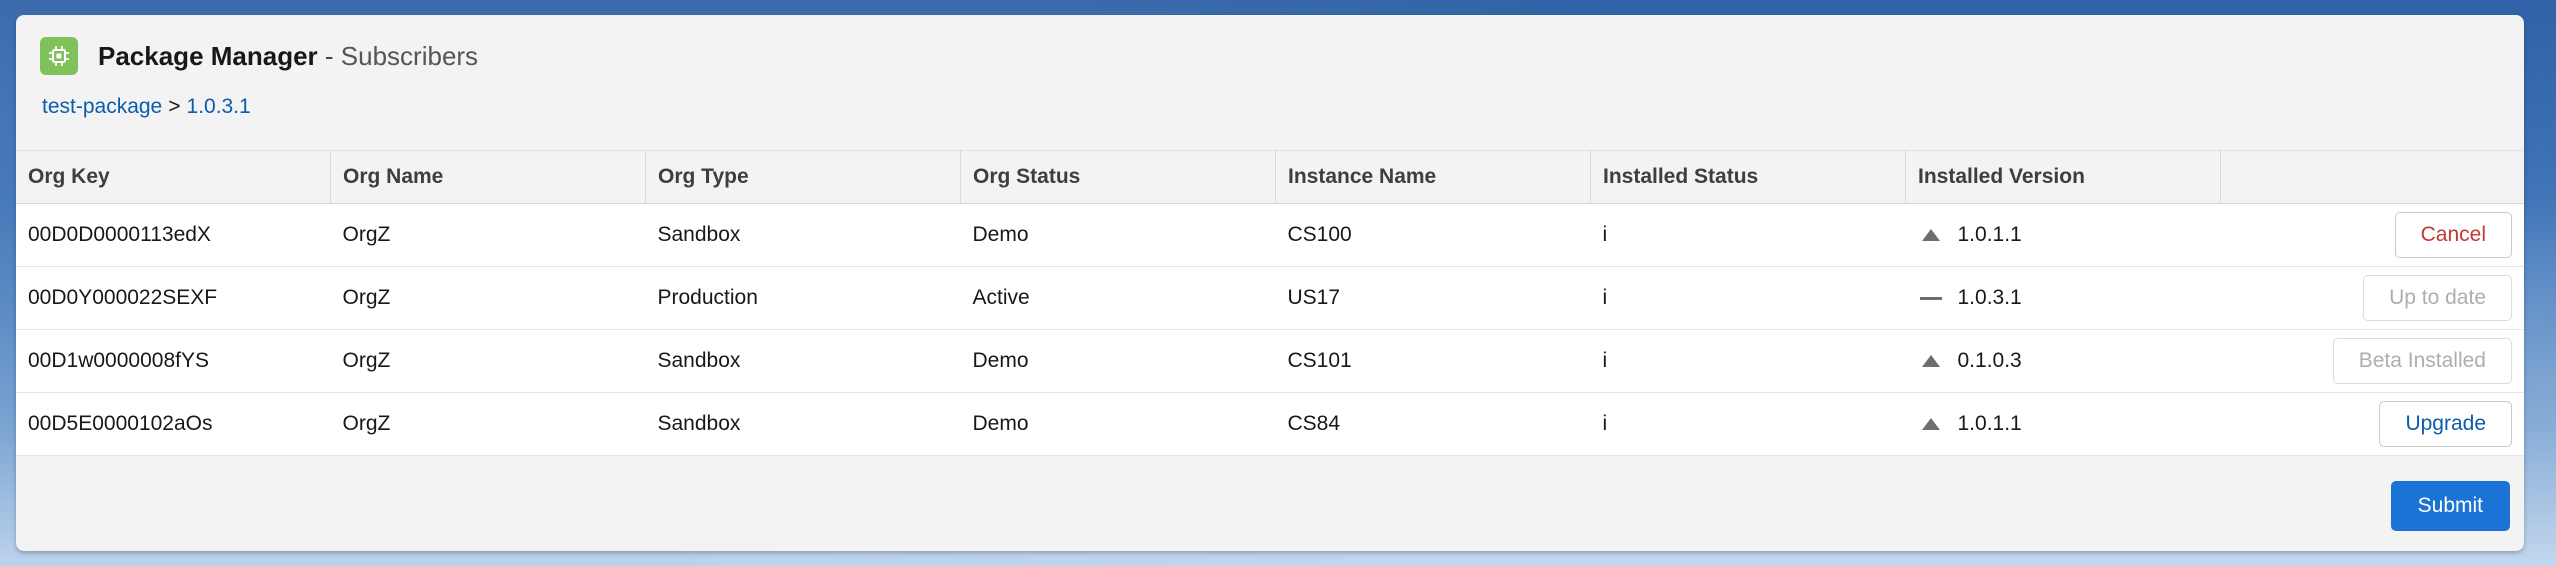  Describe the element at coordinates (2422, 361) in the screenshot. I see `beta-installed-button: Beta Installed` at that location.